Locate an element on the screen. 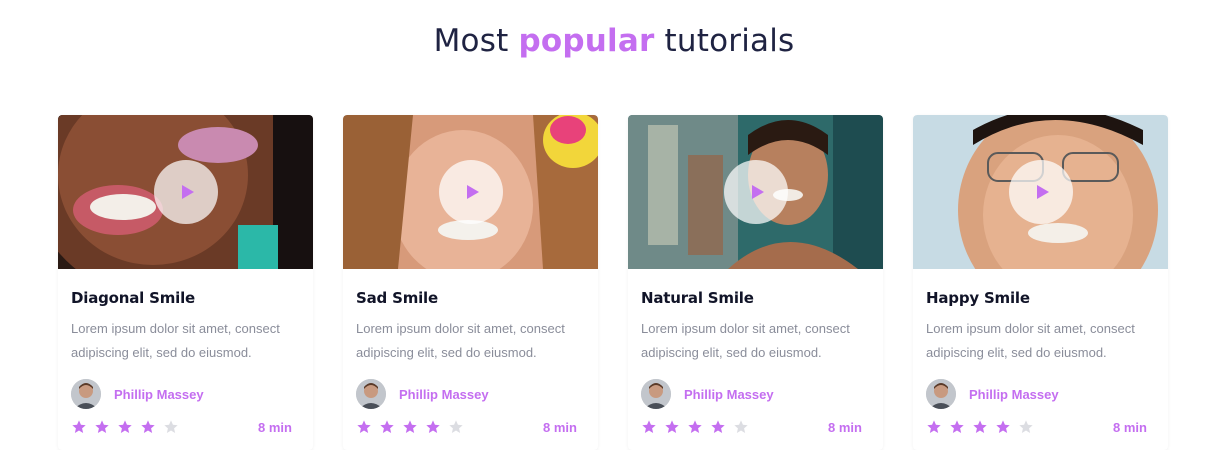 The image size is (1228, 450). tutorial-title: Happy Smile is located at coordinates (1040, 298).